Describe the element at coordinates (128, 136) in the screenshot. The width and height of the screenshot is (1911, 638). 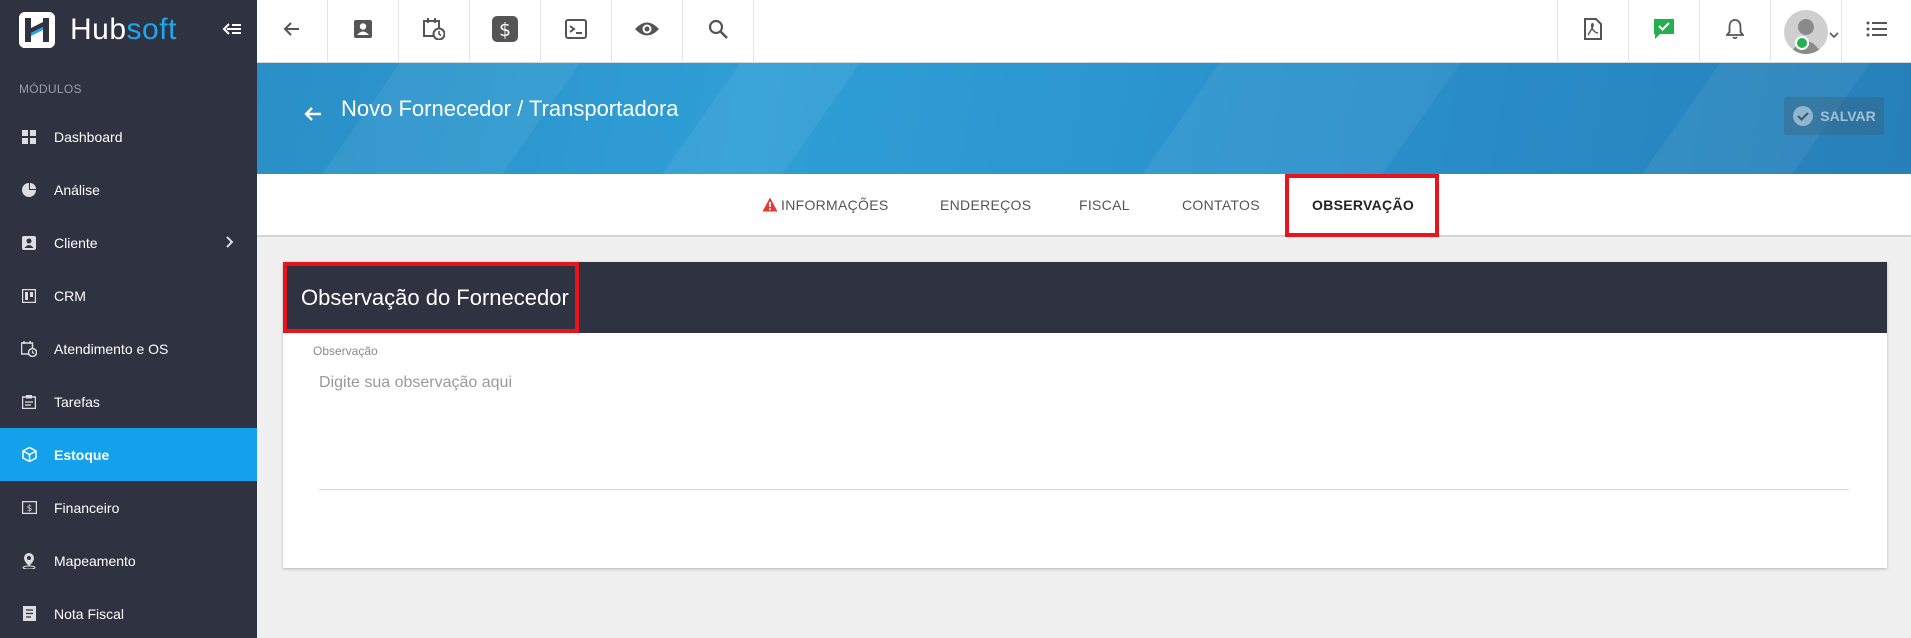
I see `sidebar-item-dashboard: Dashboard` at that location.